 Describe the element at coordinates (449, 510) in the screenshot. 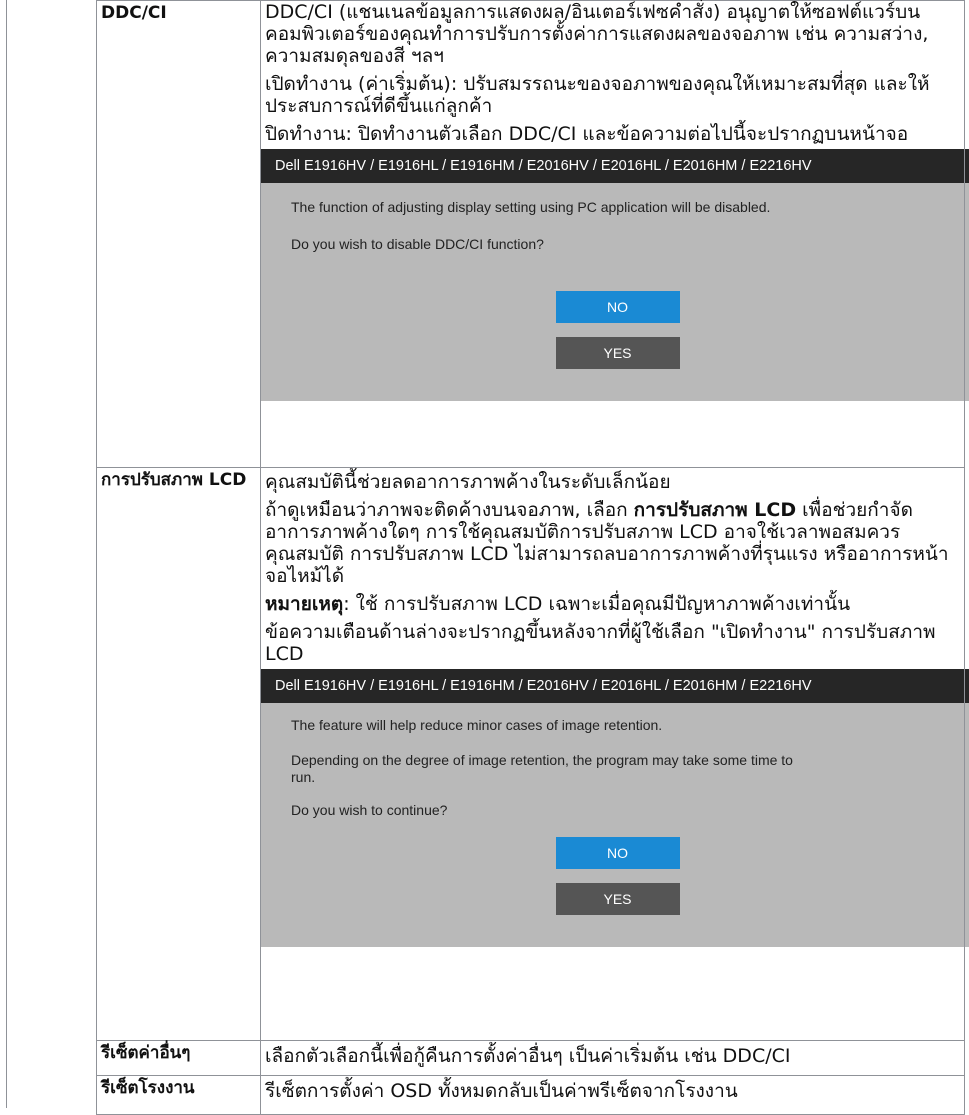

I see `text: ถ้าดูเหมือนว่าภาพจะติดค้างบนจอภาพ, เลือก` at that location.